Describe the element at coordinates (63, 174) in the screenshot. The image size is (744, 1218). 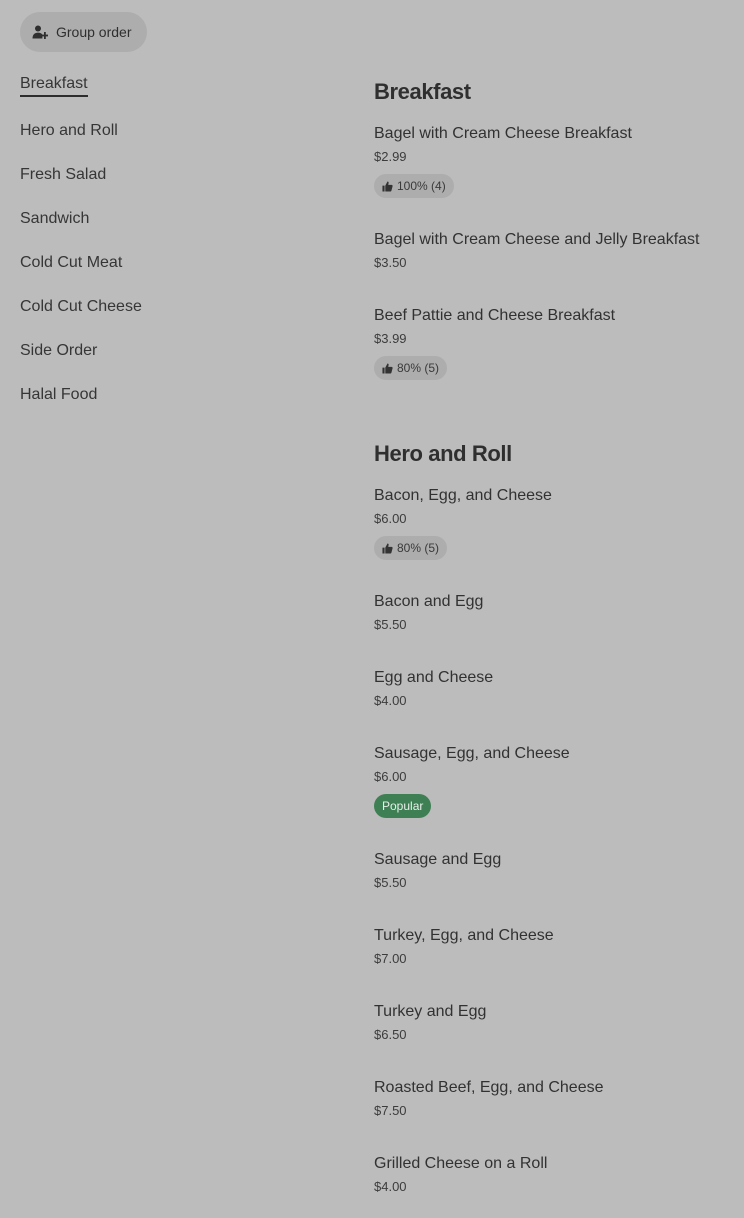
I see `sidebar-item-label: Fresh Salad` at that location.